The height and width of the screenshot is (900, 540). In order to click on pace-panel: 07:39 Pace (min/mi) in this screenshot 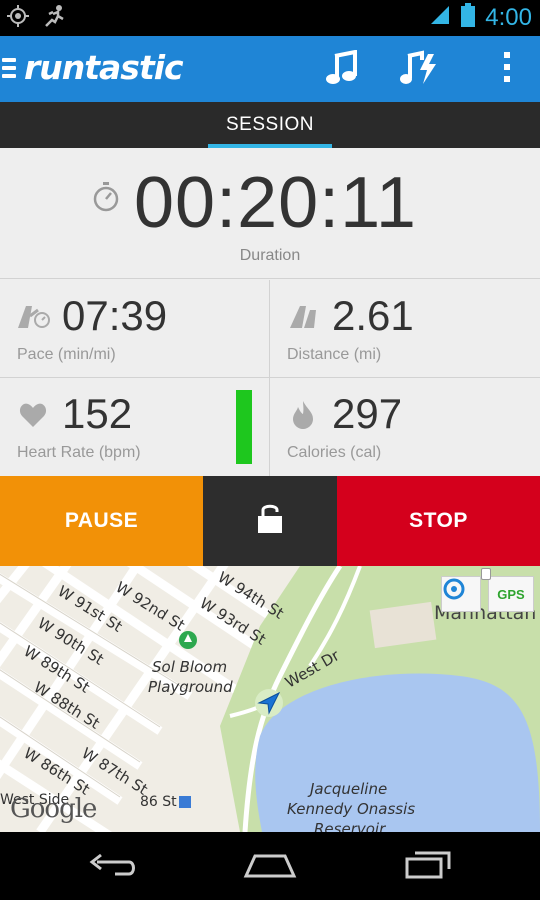, I will do `click(135, 329)`.